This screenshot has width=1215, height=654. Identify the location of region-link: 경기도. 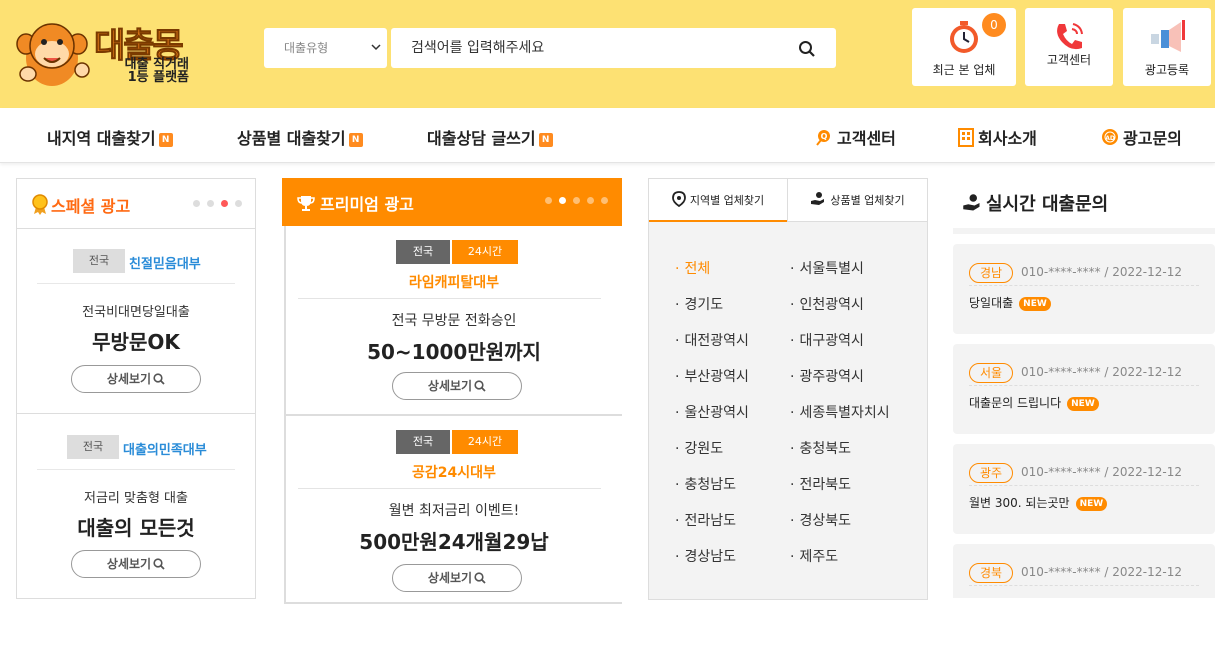
(699, 304).